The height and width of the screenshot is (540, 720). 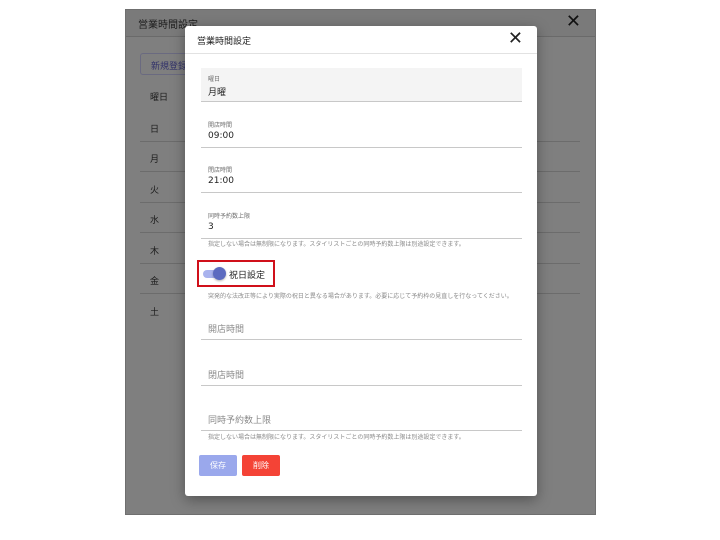 I want to click on delete-button: 削除, so click(x=261, y=465).